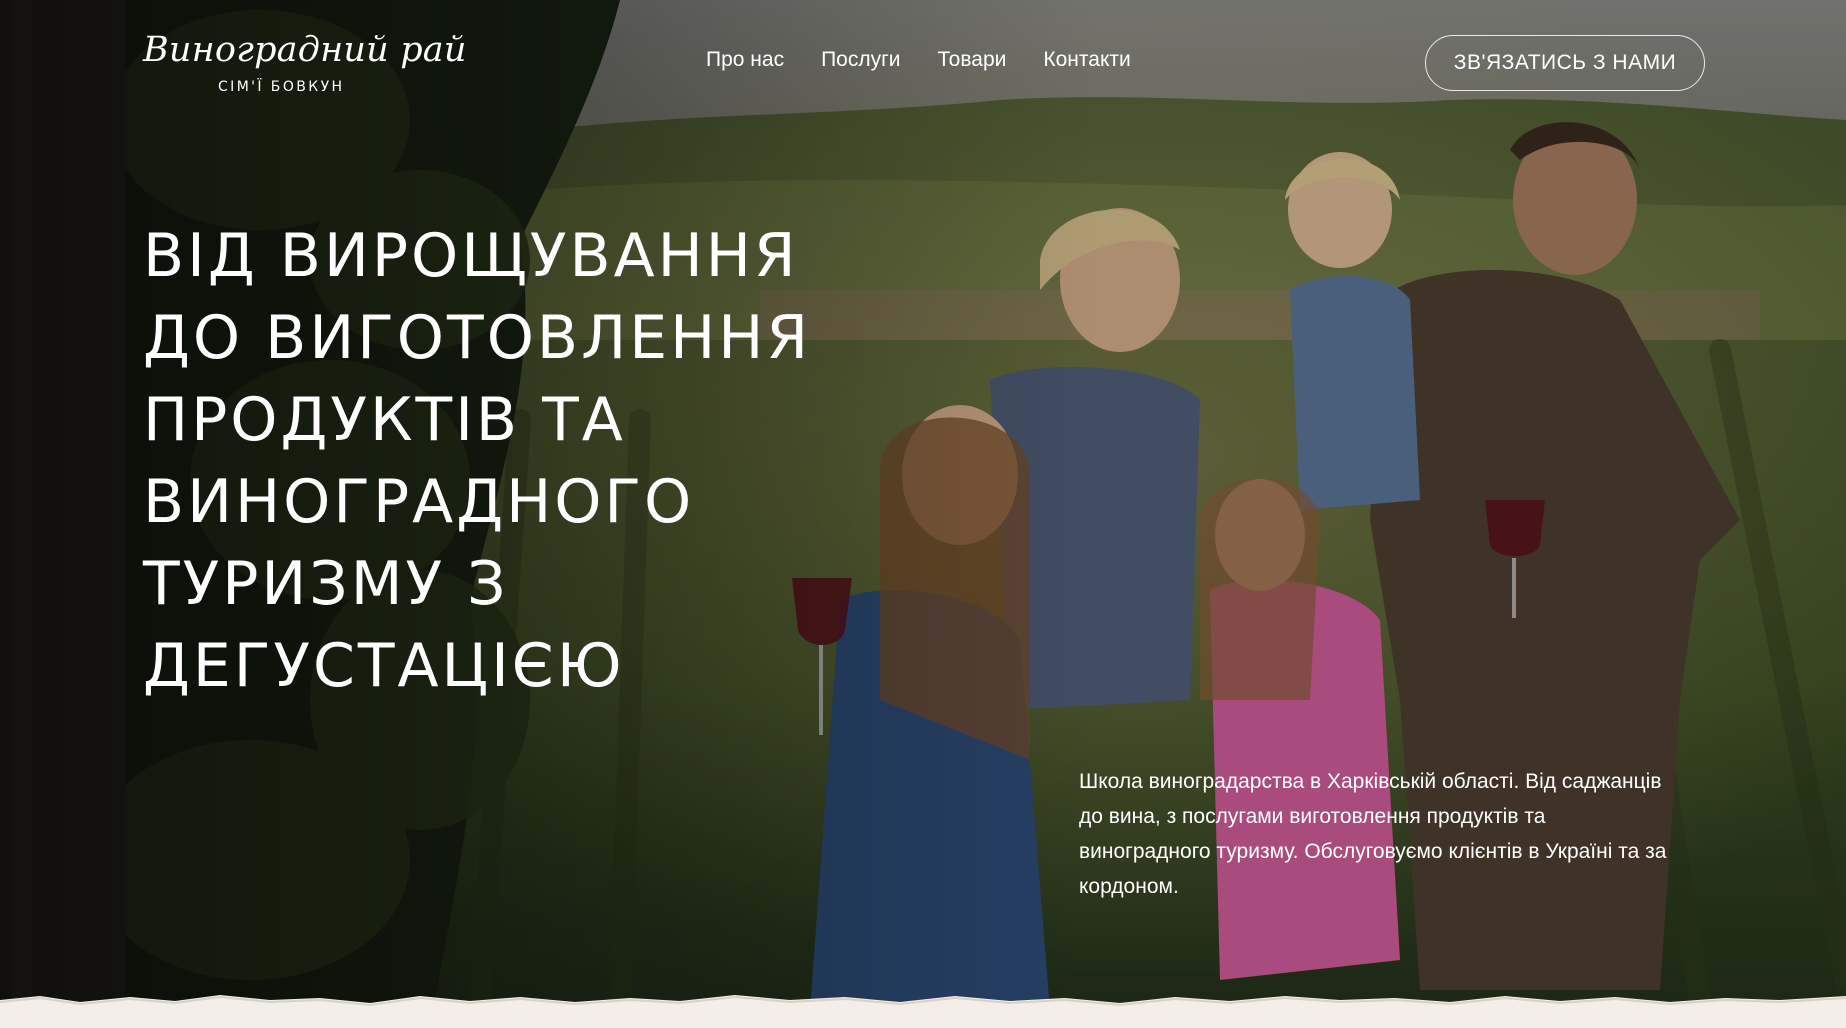  What do you see at coordinates (918, 60) in the screenshot?
I see `main-nav: Про нас Послуги Товари Контакти` at bounding box center [918, 60].